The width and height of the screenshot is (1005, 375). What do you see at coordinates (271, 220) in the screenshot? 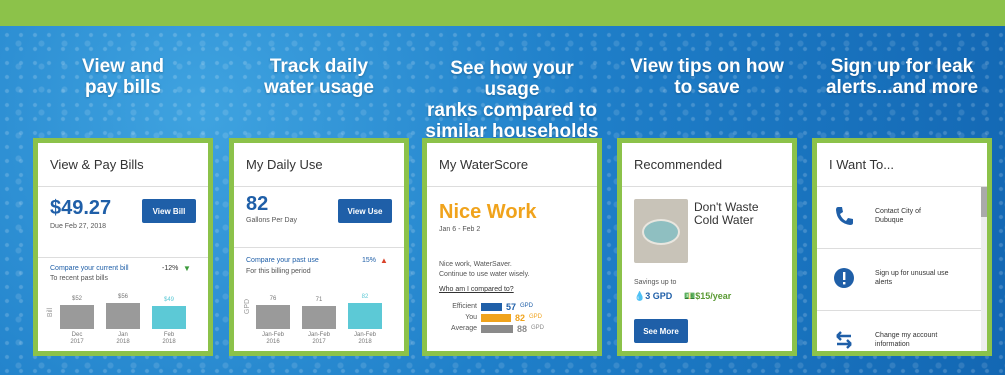
I see `daily-unit: Gallons Per Day` at bounding box center [271, 220].